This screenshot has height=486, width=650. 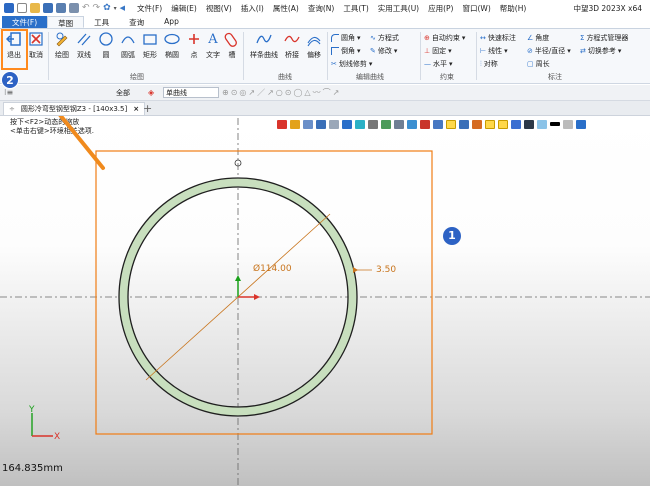 I want to click on radius-diameter-button: ⊘ 半径/直径 ▾, so click(x=549, y=51).